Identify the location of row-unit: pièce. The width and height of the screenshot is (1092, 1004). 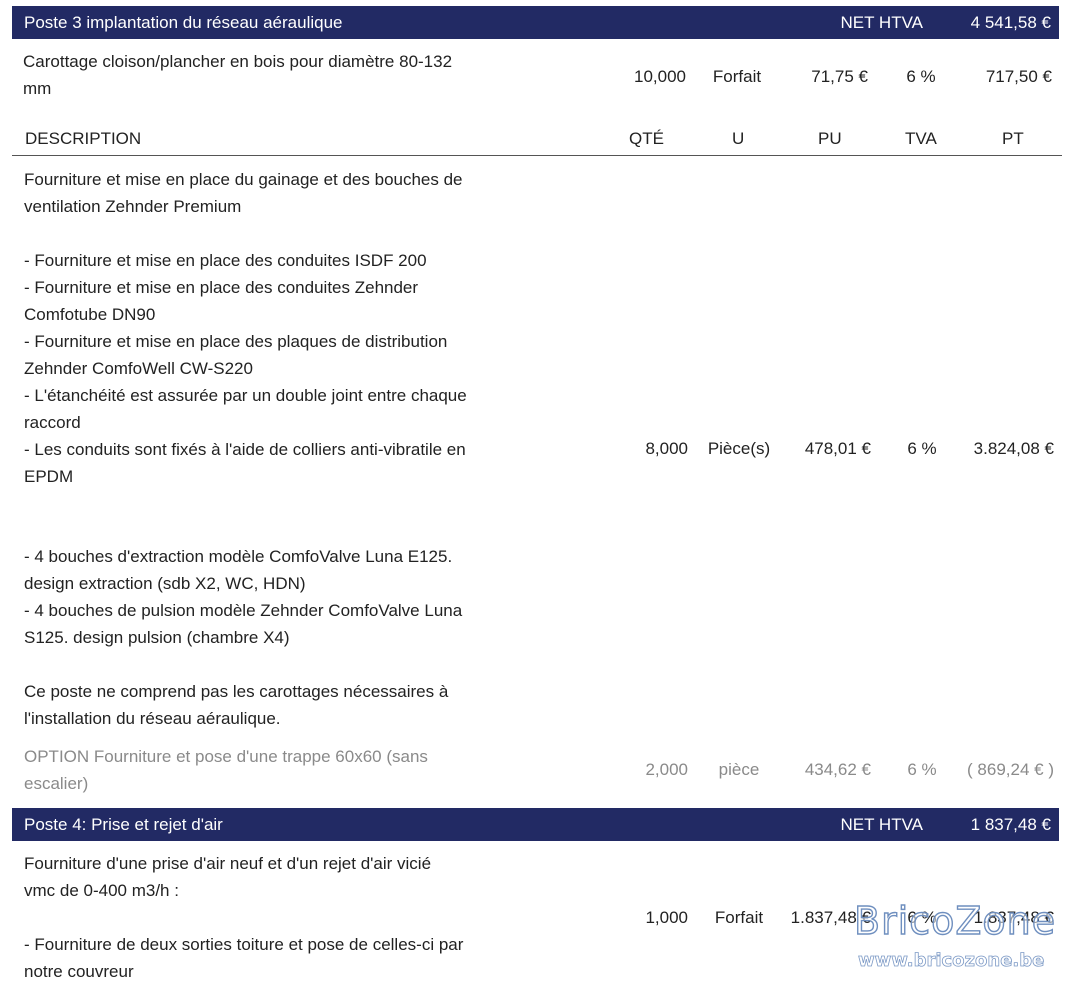
(739, 769).